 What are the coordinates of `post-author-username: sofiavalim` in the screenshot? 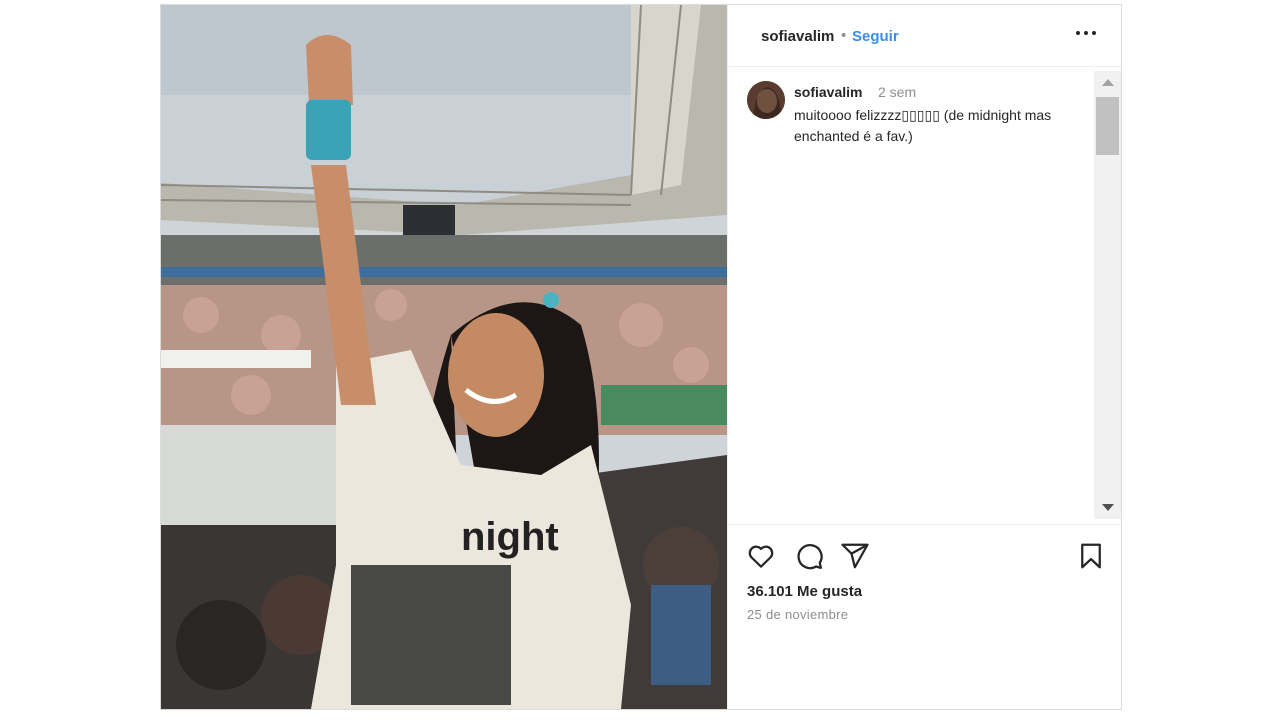 It's located at (797, 36).